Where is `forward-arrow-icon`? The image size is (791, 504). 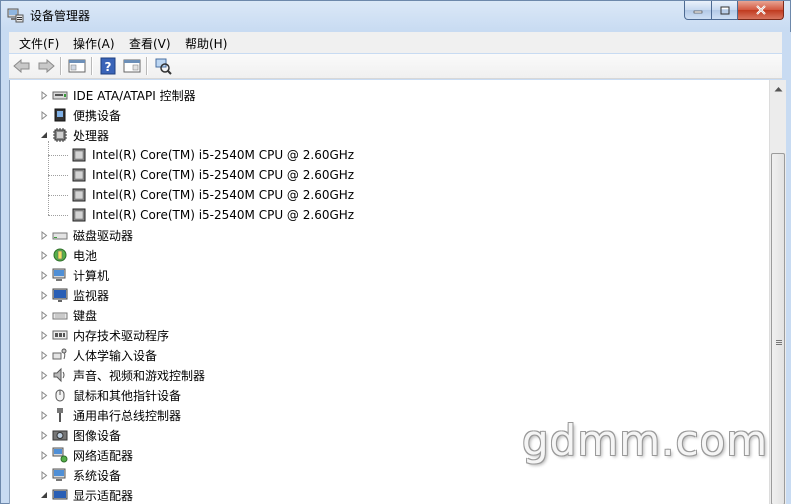
forward-arrow-icon is located at coordinates (46, 66).